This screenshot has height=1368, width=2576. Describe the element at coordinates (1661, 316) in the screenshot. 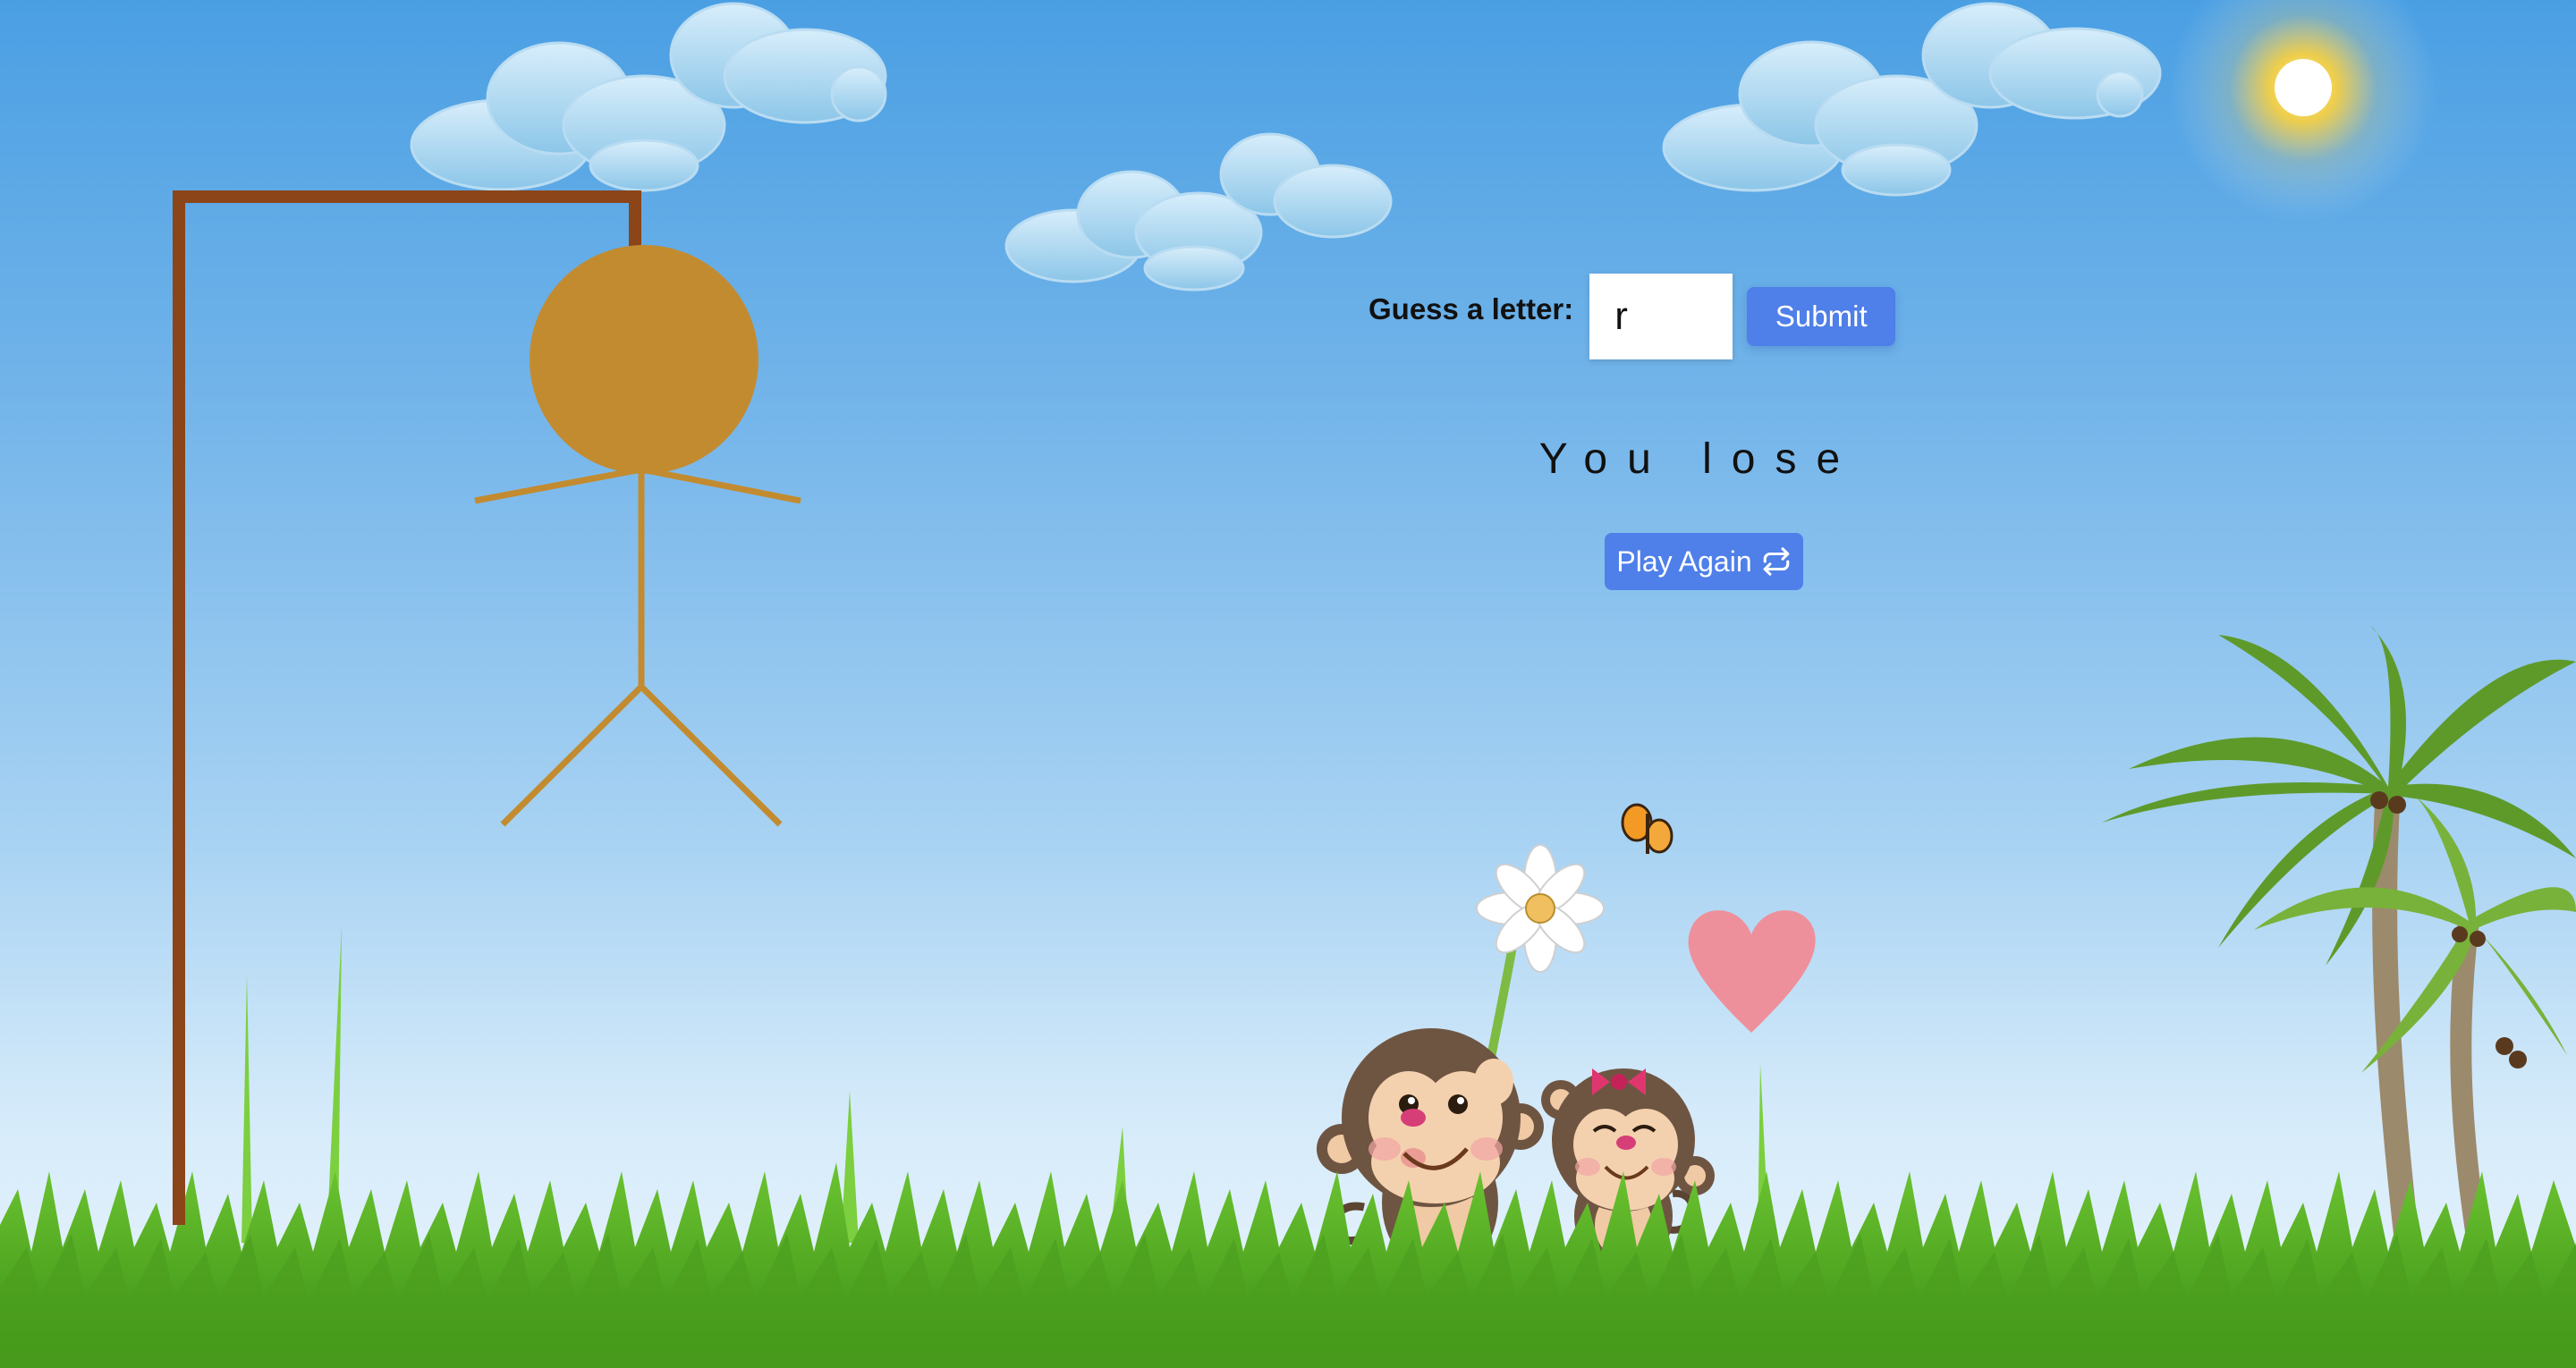

I see `guess-input` at that location.